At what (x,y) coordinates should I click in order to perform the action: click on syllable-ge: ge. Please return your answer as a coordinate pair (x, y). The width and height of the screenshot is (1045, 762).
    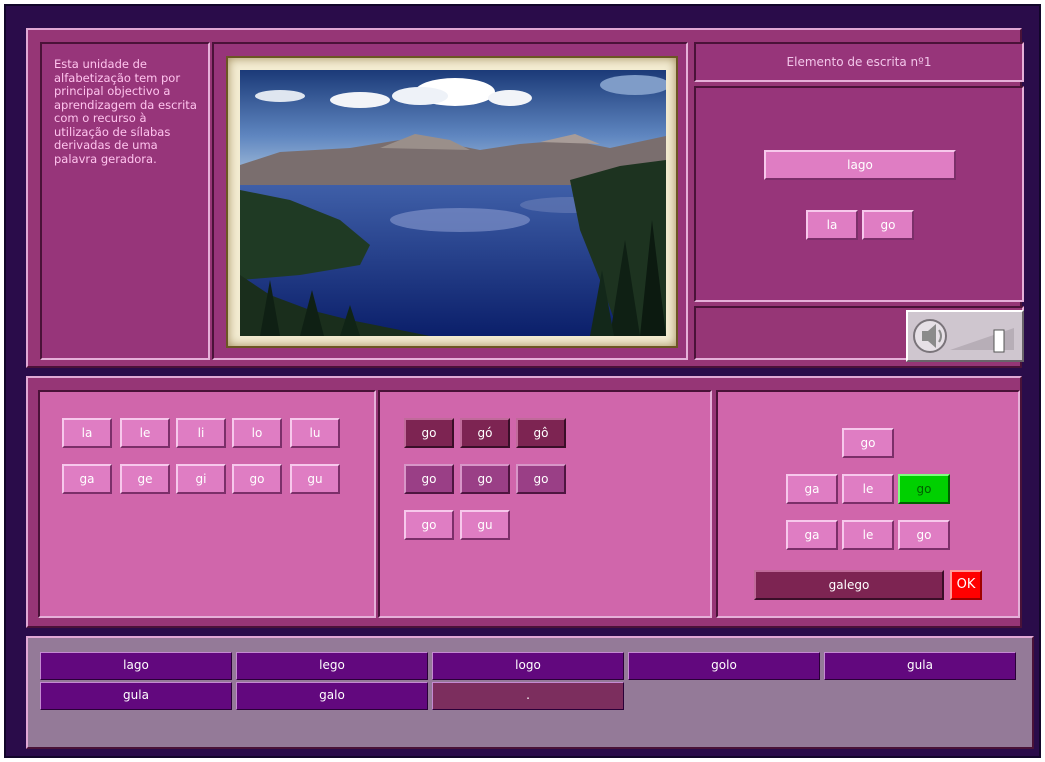
    Looking at the image, I should click on (145, 479).